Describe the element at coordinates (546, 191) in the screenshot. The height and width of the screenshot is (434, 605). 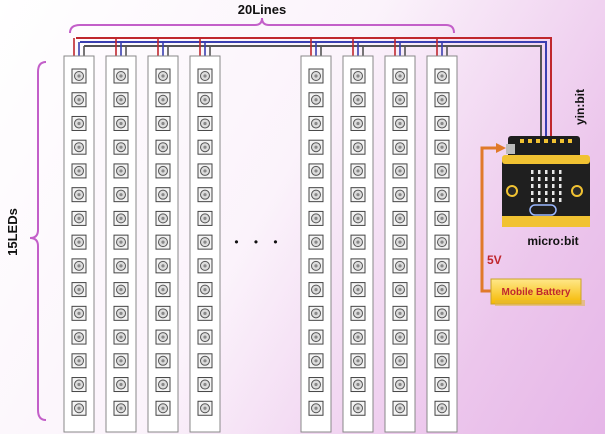
I see `microbit-board` at that location.